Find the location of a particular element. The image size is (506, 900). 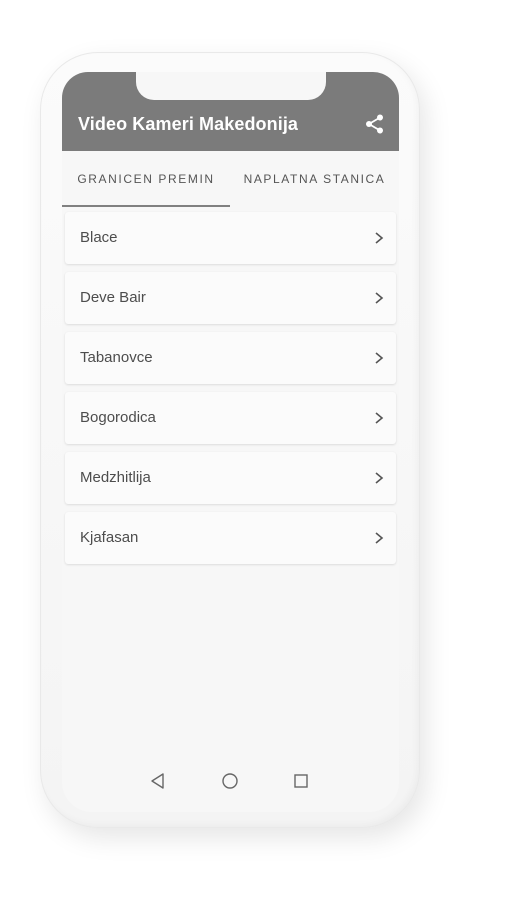

nav-home-button is located at coordinates (230, 781).